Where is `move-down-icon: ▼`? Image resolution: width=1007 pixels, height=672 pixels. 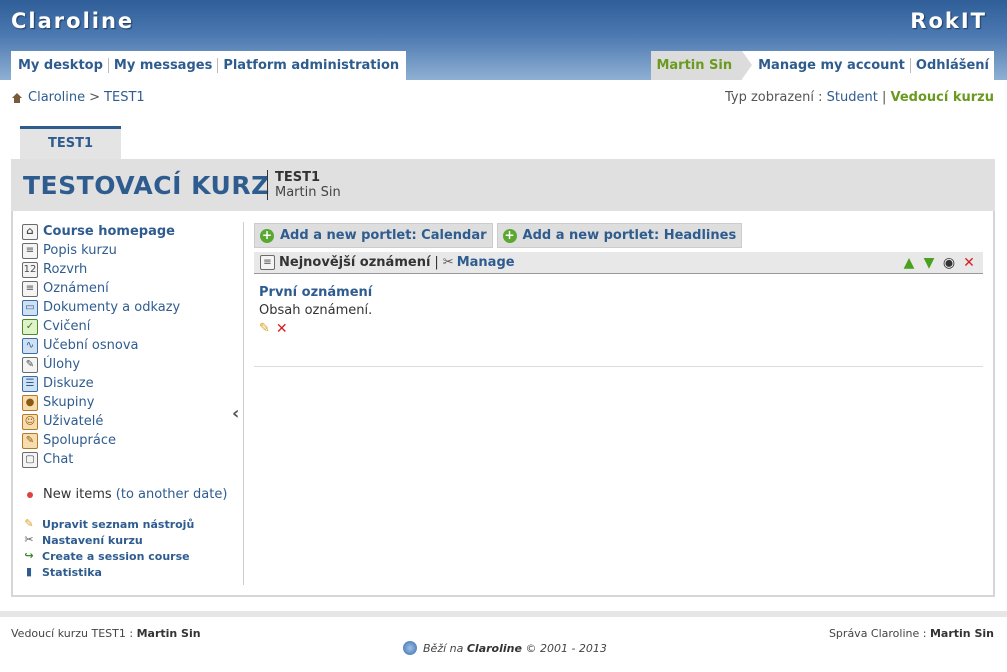 move-down-icon: ▼ is located at coordinates (929, 263).